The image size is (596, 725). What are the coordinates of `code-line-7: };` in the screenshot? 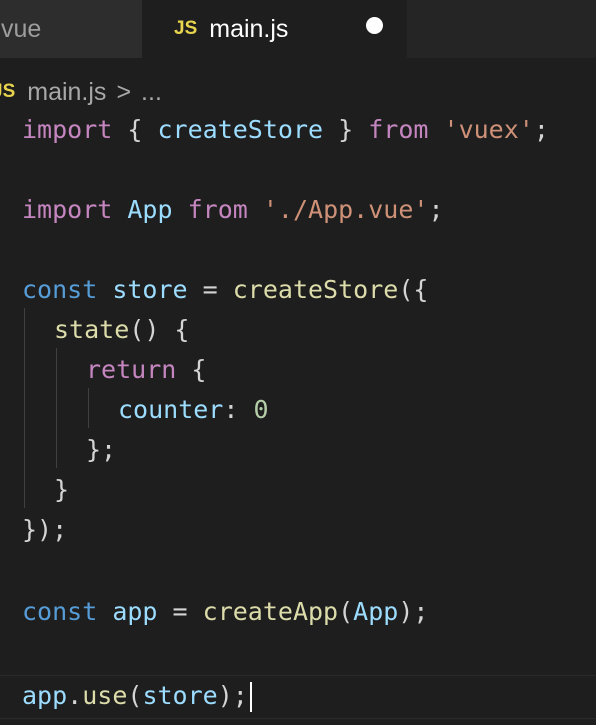 It's located at (101, 449).